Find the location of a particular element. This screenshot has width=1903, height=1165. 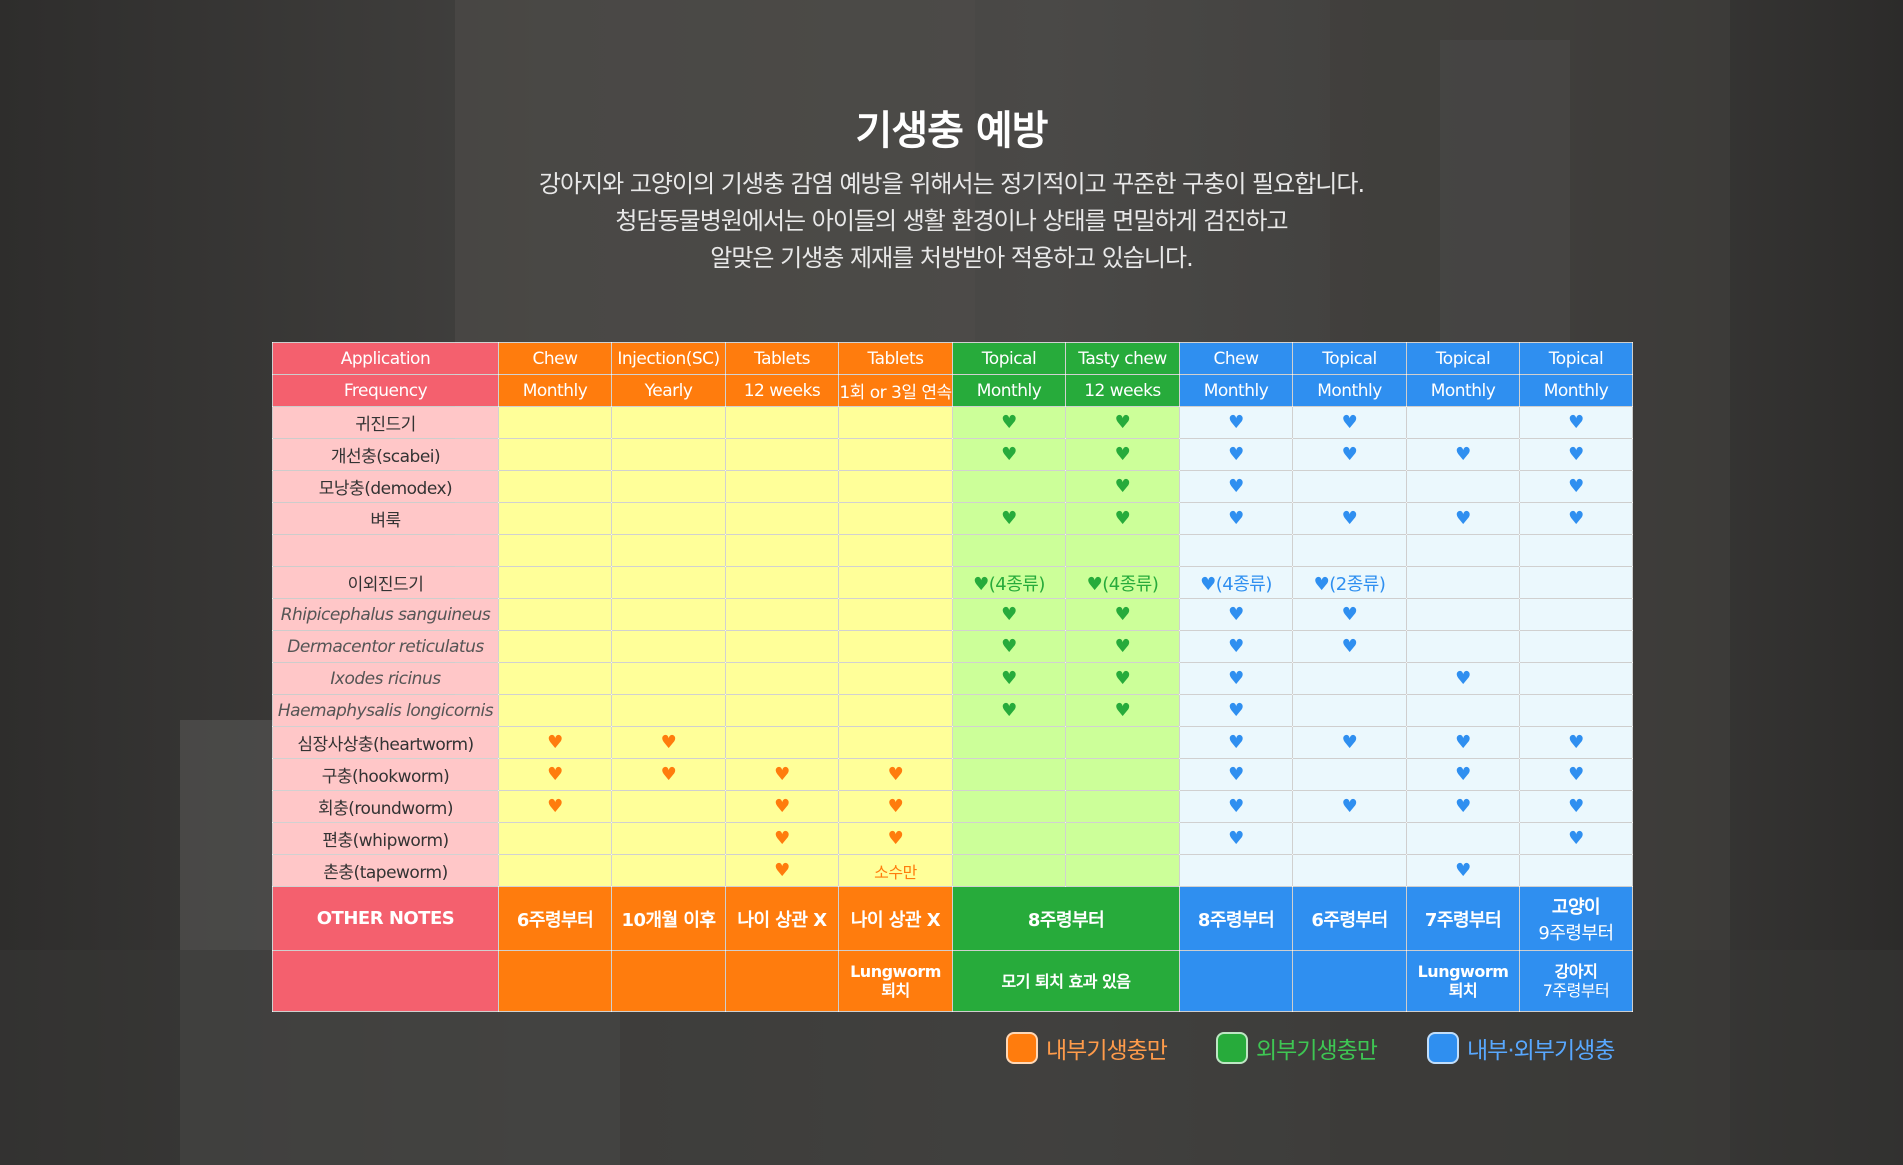

note-cell: 강아지 7주령부터 is located at coordinates (1576, 981).